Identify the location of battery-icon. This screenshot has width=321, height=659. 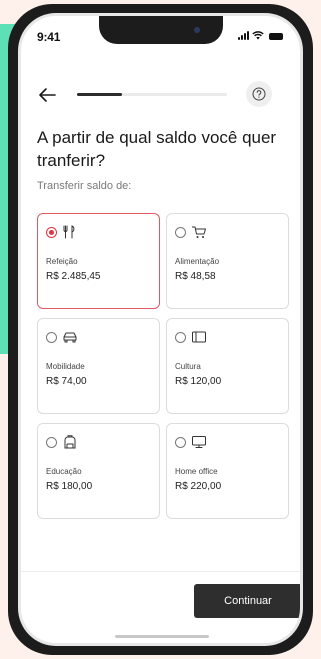
(276, 36).